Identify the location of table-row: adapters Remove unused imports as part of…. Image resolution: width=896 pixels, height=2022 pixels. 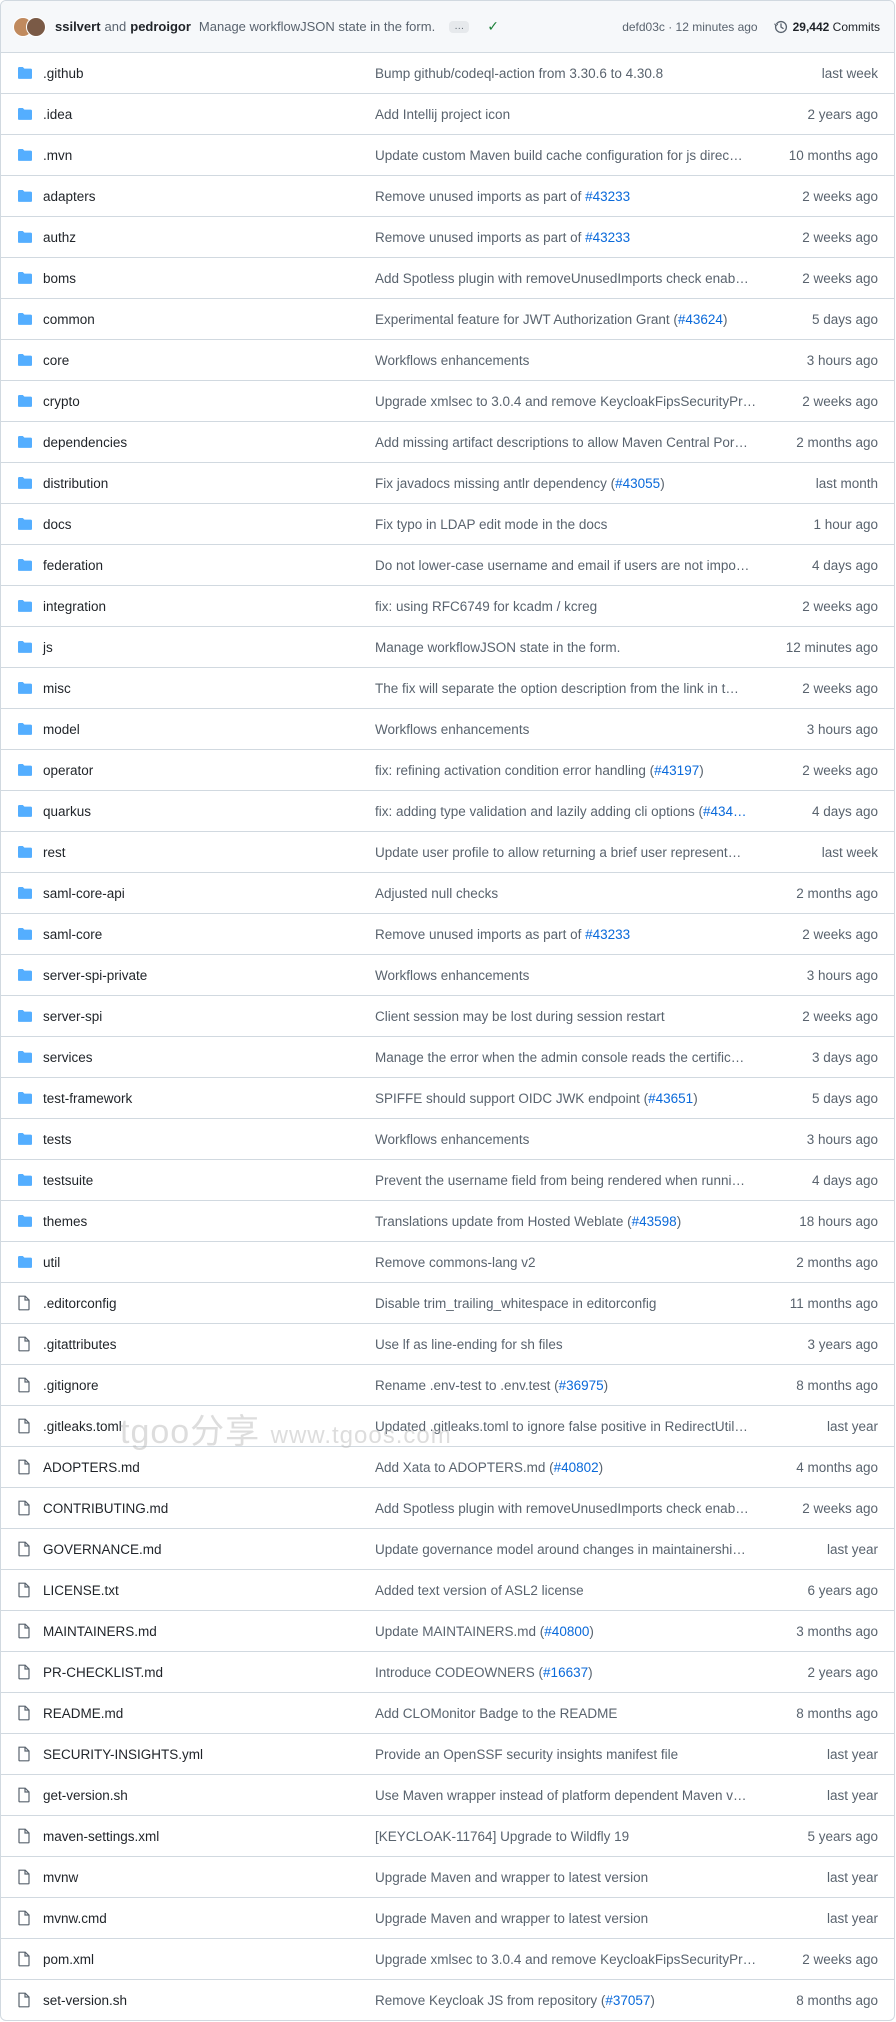
(447, 196).